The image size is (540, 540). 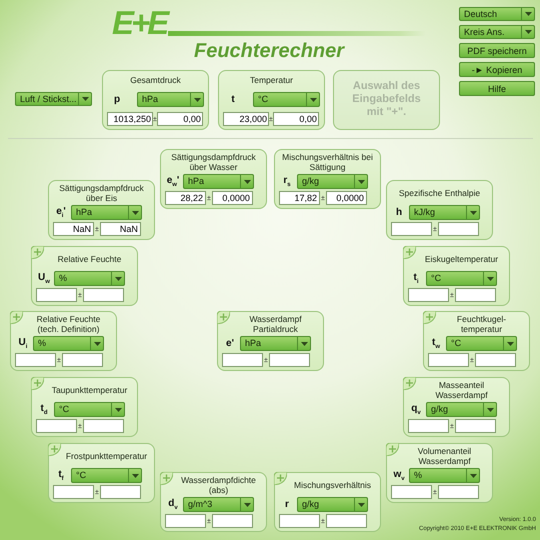 I want to click on card-title: Masseanteil Wasserdampf, so click(x=461, y=390).